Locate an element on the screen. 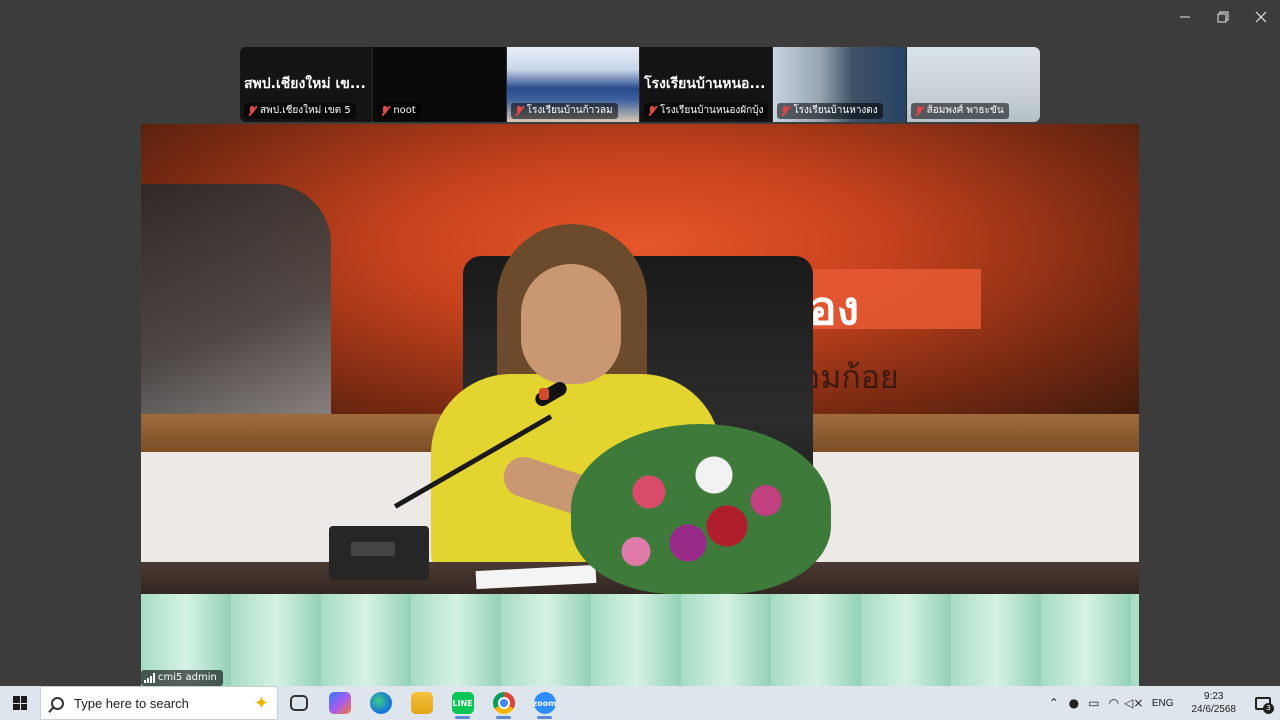  close-icon is located at coordinates (1261, 17).